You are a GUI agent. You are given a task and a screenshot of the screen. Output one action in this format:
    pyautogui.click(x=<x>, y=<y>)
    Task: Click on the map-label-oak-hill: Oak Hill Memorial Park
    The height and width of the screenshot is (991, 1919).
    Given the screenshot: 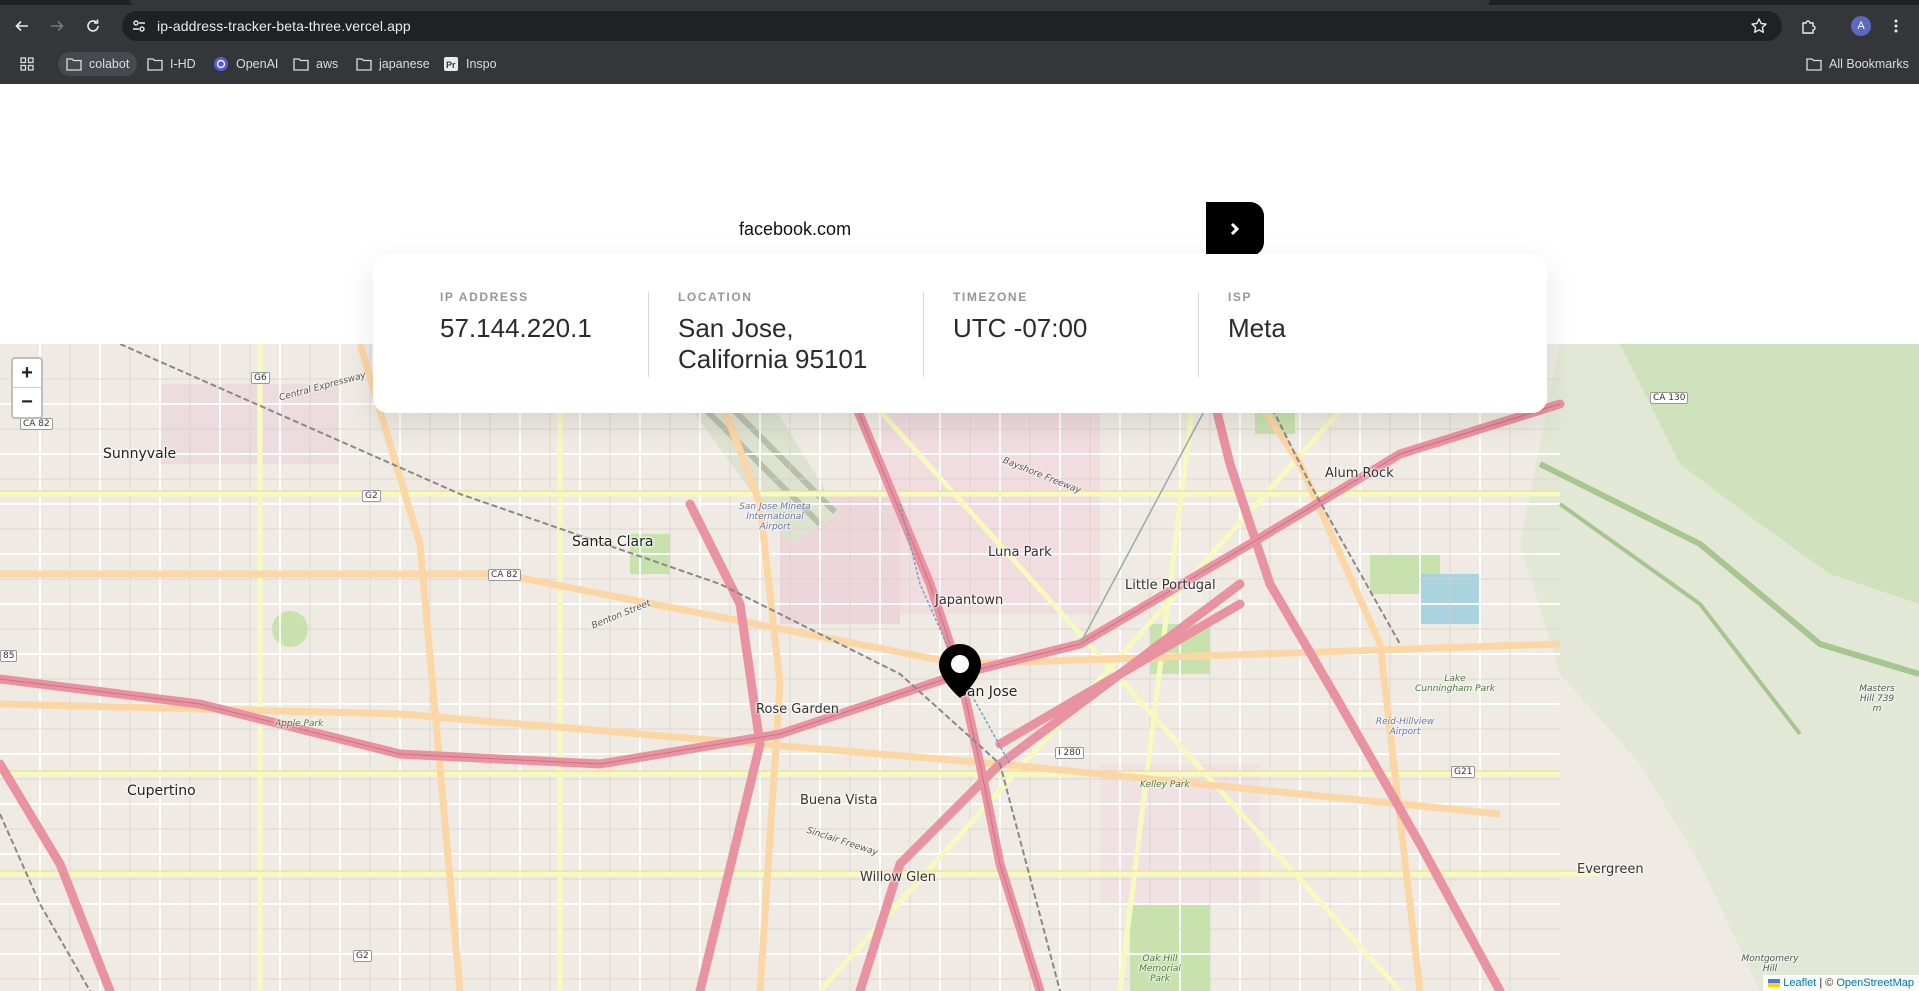 What is the action you would take?
    pyautogui.click(x=1160, y=969)
    